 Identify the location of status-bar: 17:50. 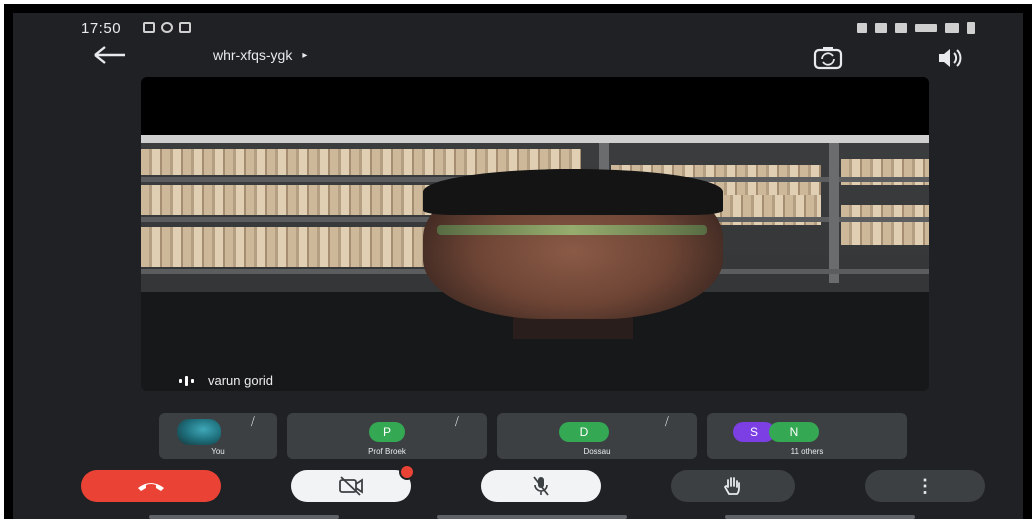
(518, 28).